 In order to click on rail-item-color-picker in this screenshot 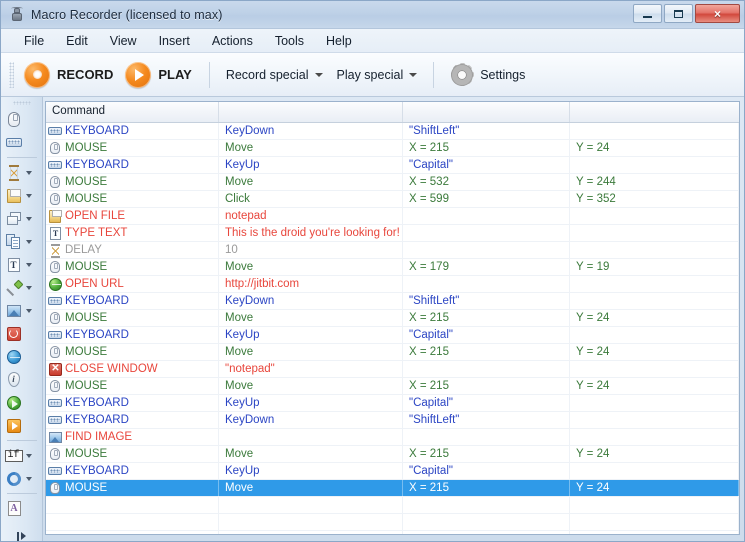, I will do `click(22, 287)`.